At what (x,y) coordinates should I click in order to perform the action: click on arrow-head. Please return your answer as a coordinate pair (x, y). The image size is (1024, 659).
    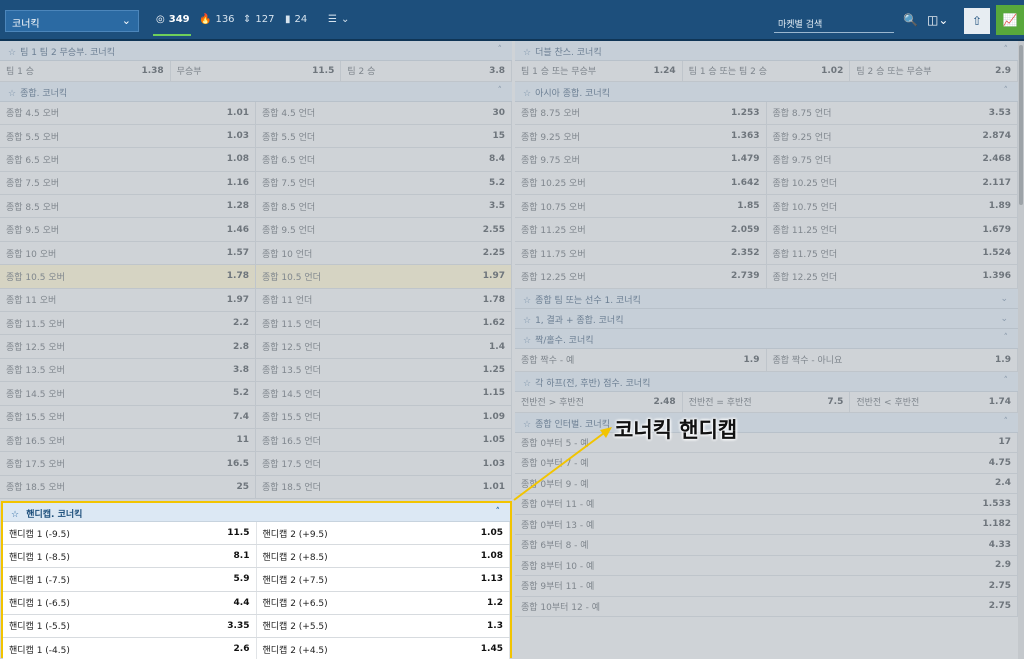
    Looking at the image, I should click on (606, 432).